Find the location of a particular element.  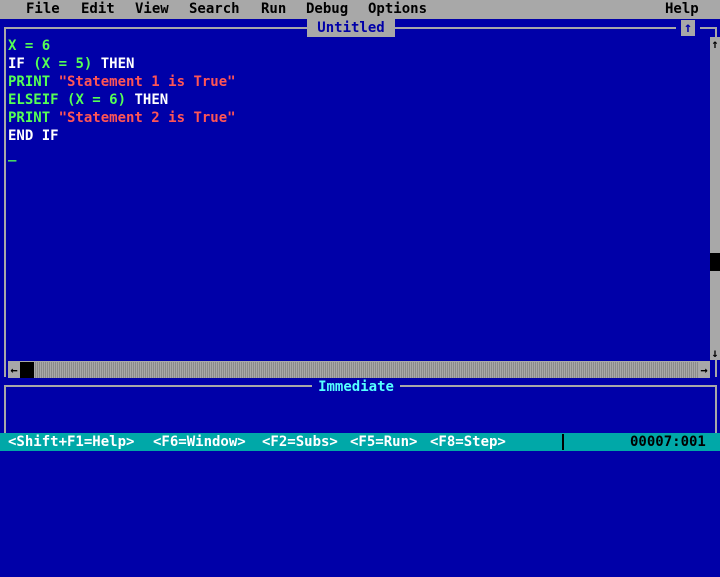

code-token: (X = 5) is located at coordinates (63, 64).